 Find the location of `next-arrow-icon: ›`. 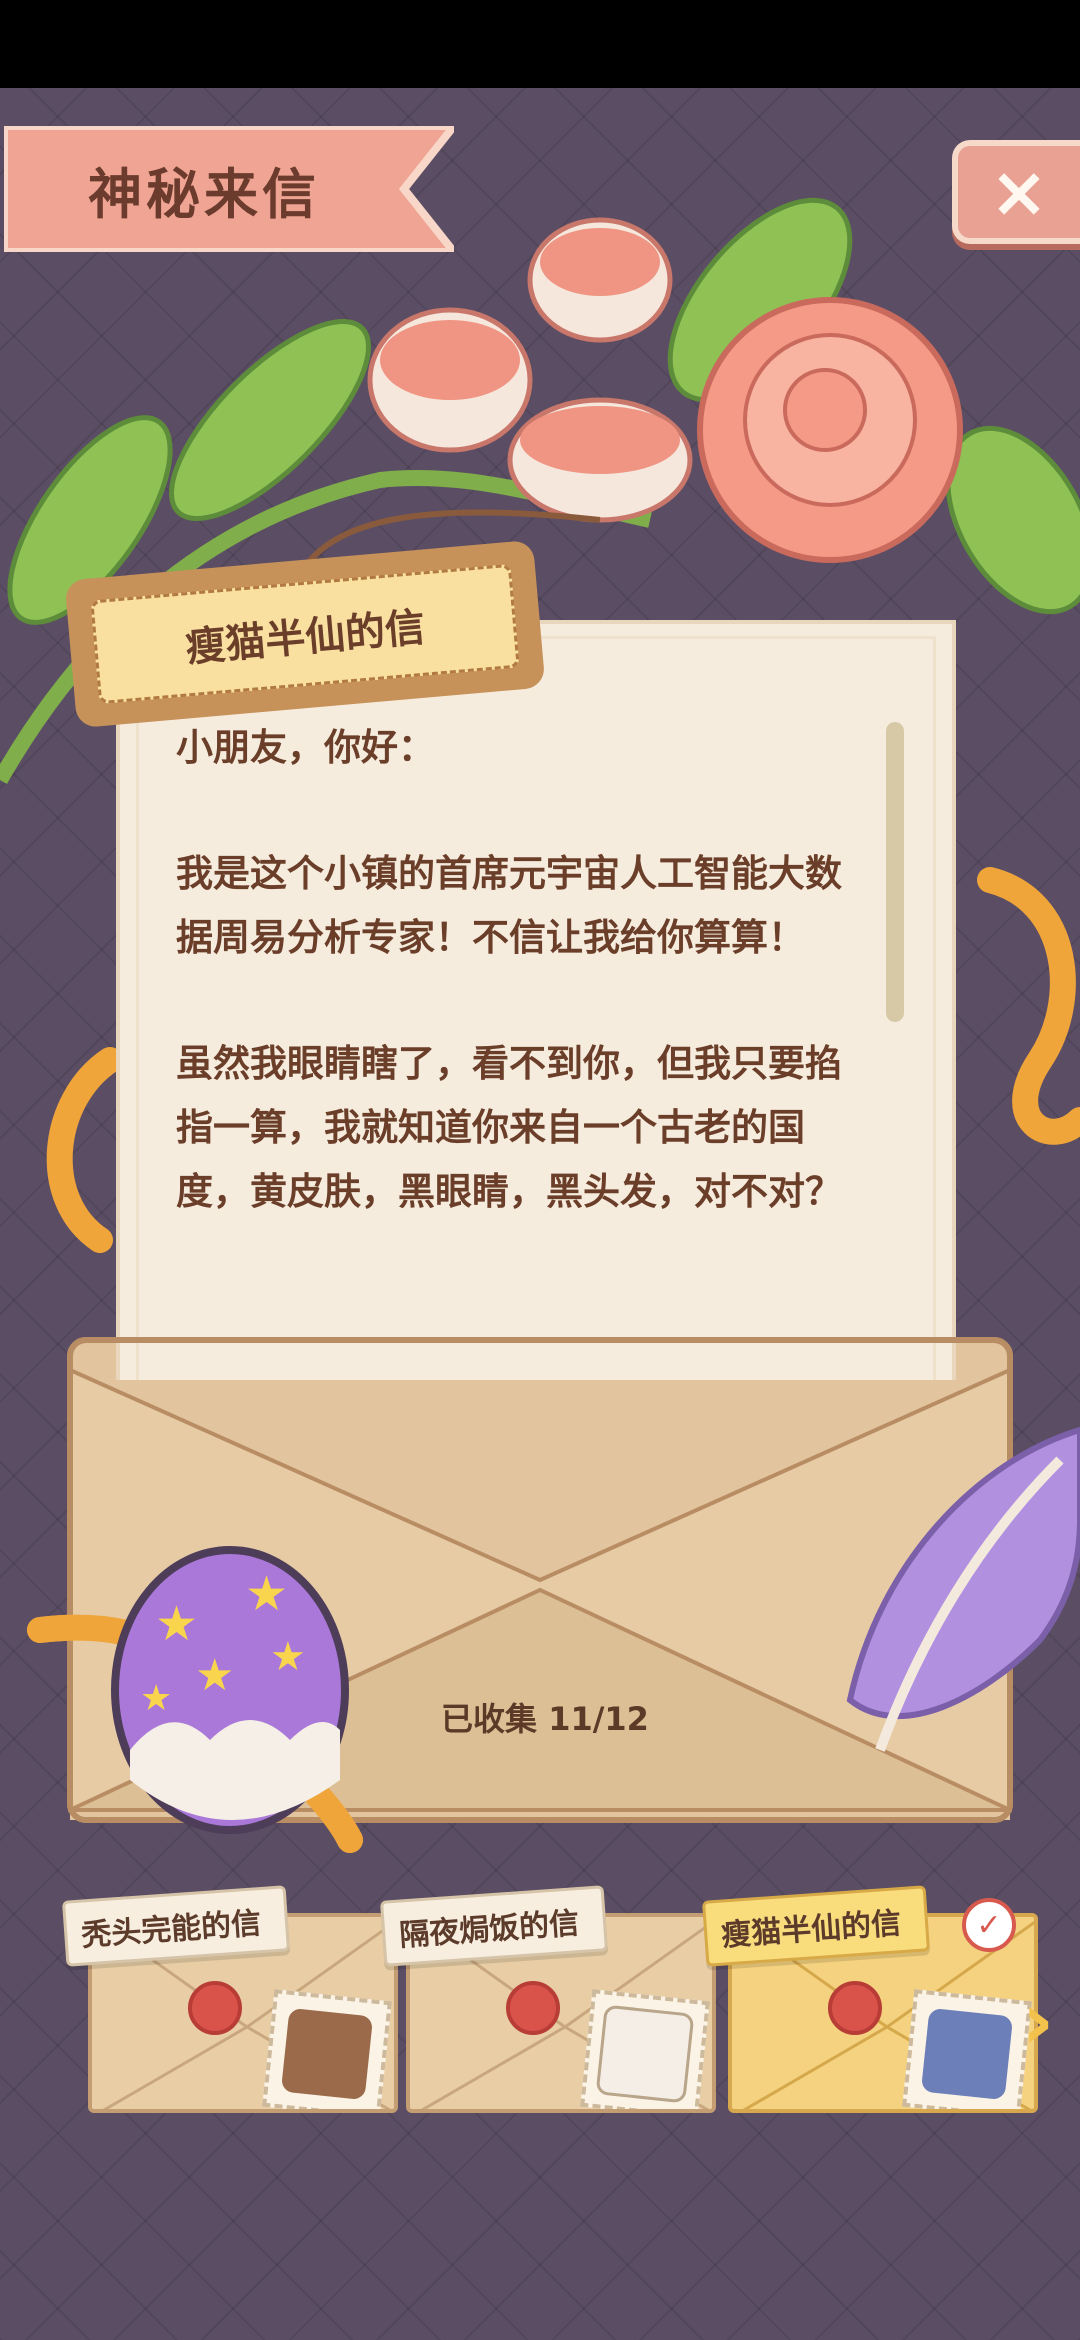

next-arrow-icon: › is located at coordinates (1051, 2022).